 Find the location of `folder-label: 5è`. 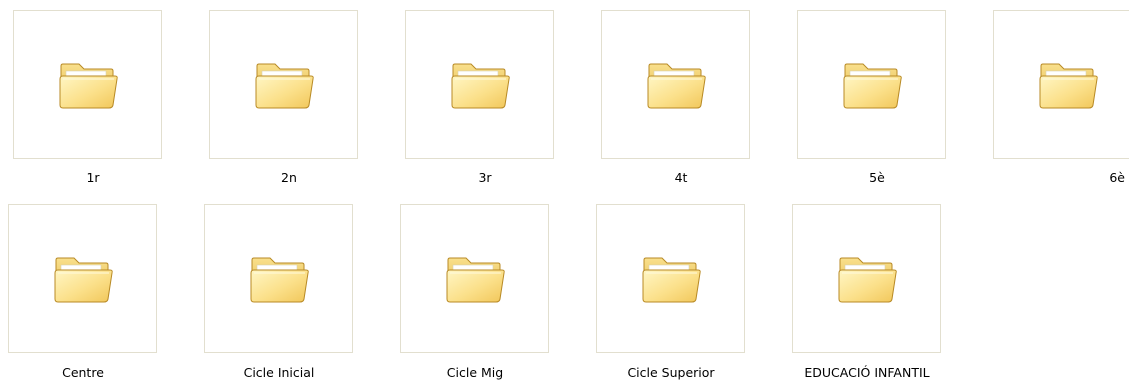

folder-label: 5è is located at coordinates (877, 177).